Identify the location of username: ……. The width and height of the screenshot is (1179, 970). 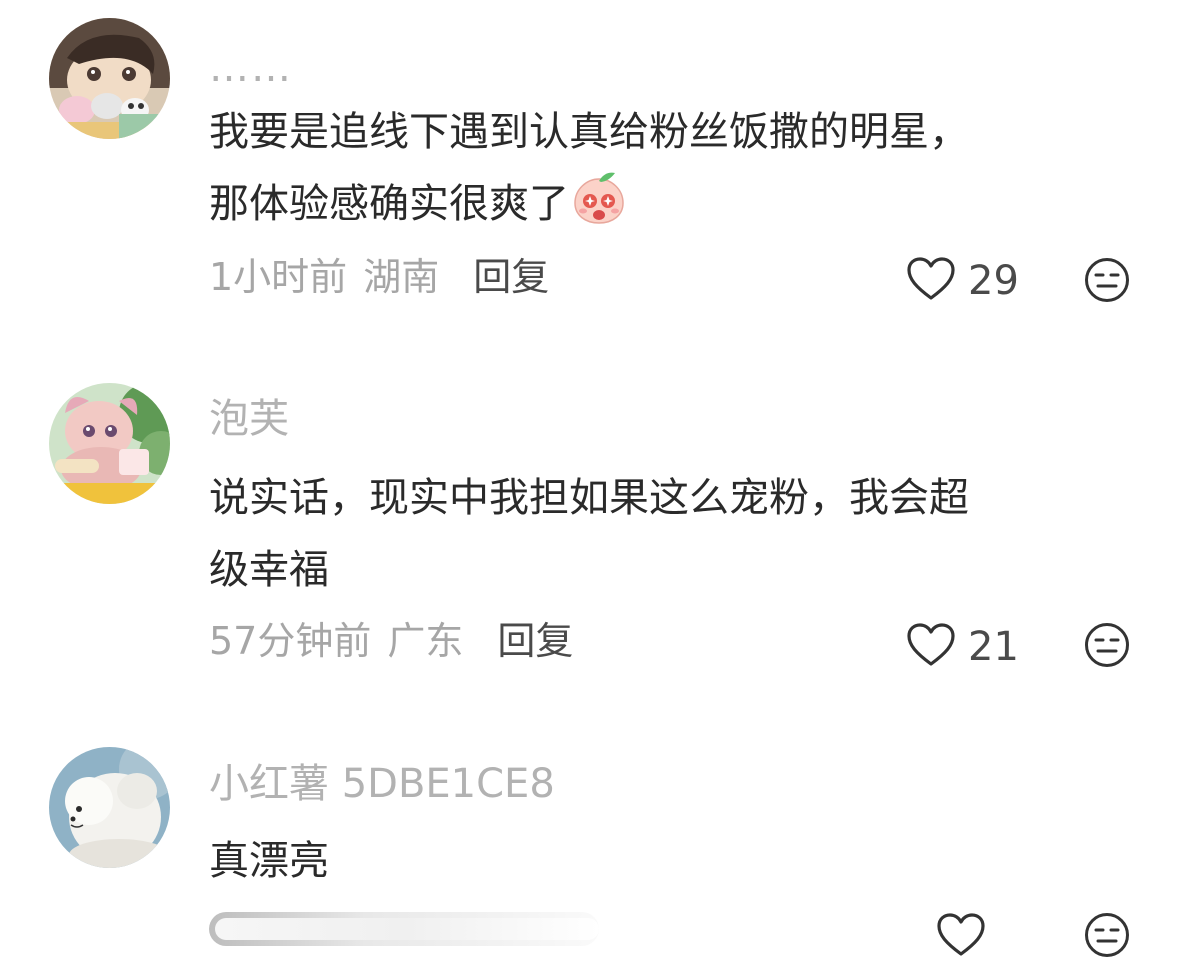
(251, 68).